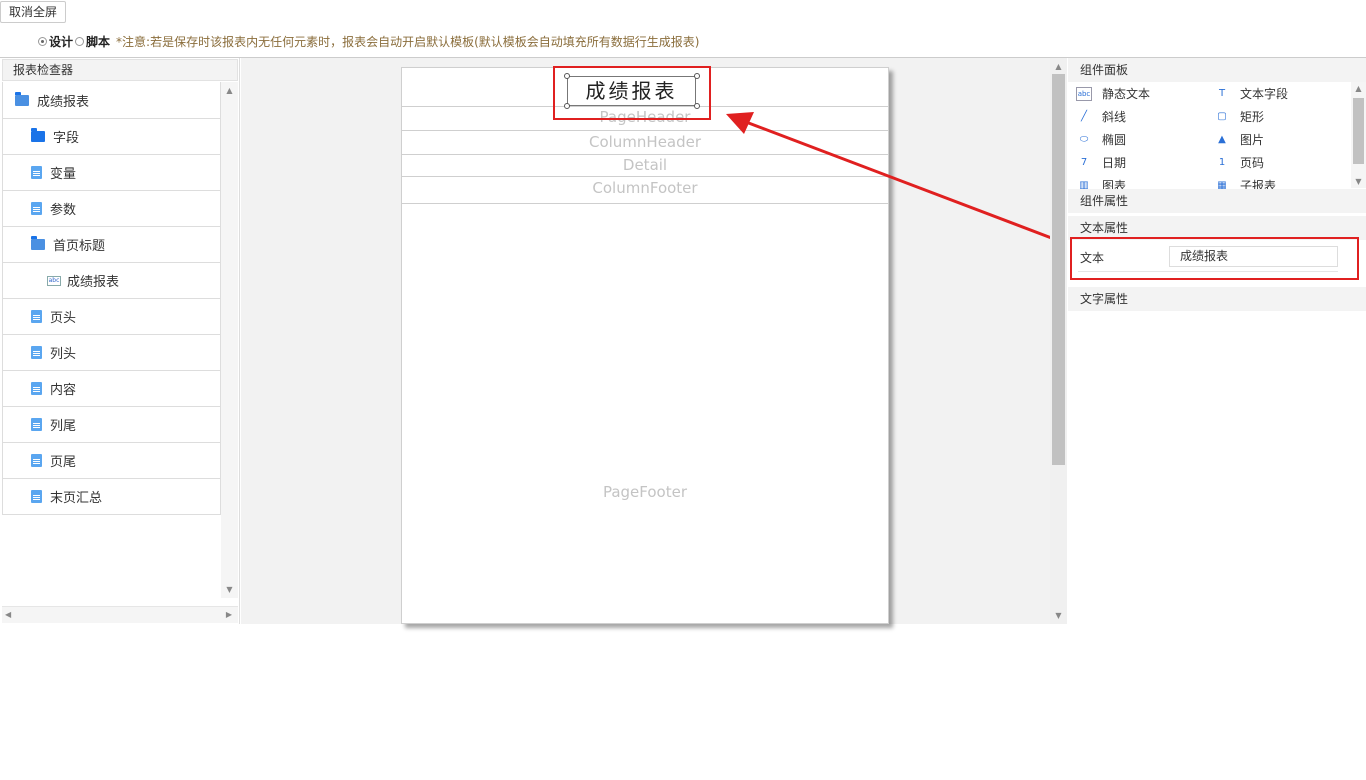 This screenshot has width=1366, height=780. I want to click on scroll-right-icon: ▶, so click(229, 614).